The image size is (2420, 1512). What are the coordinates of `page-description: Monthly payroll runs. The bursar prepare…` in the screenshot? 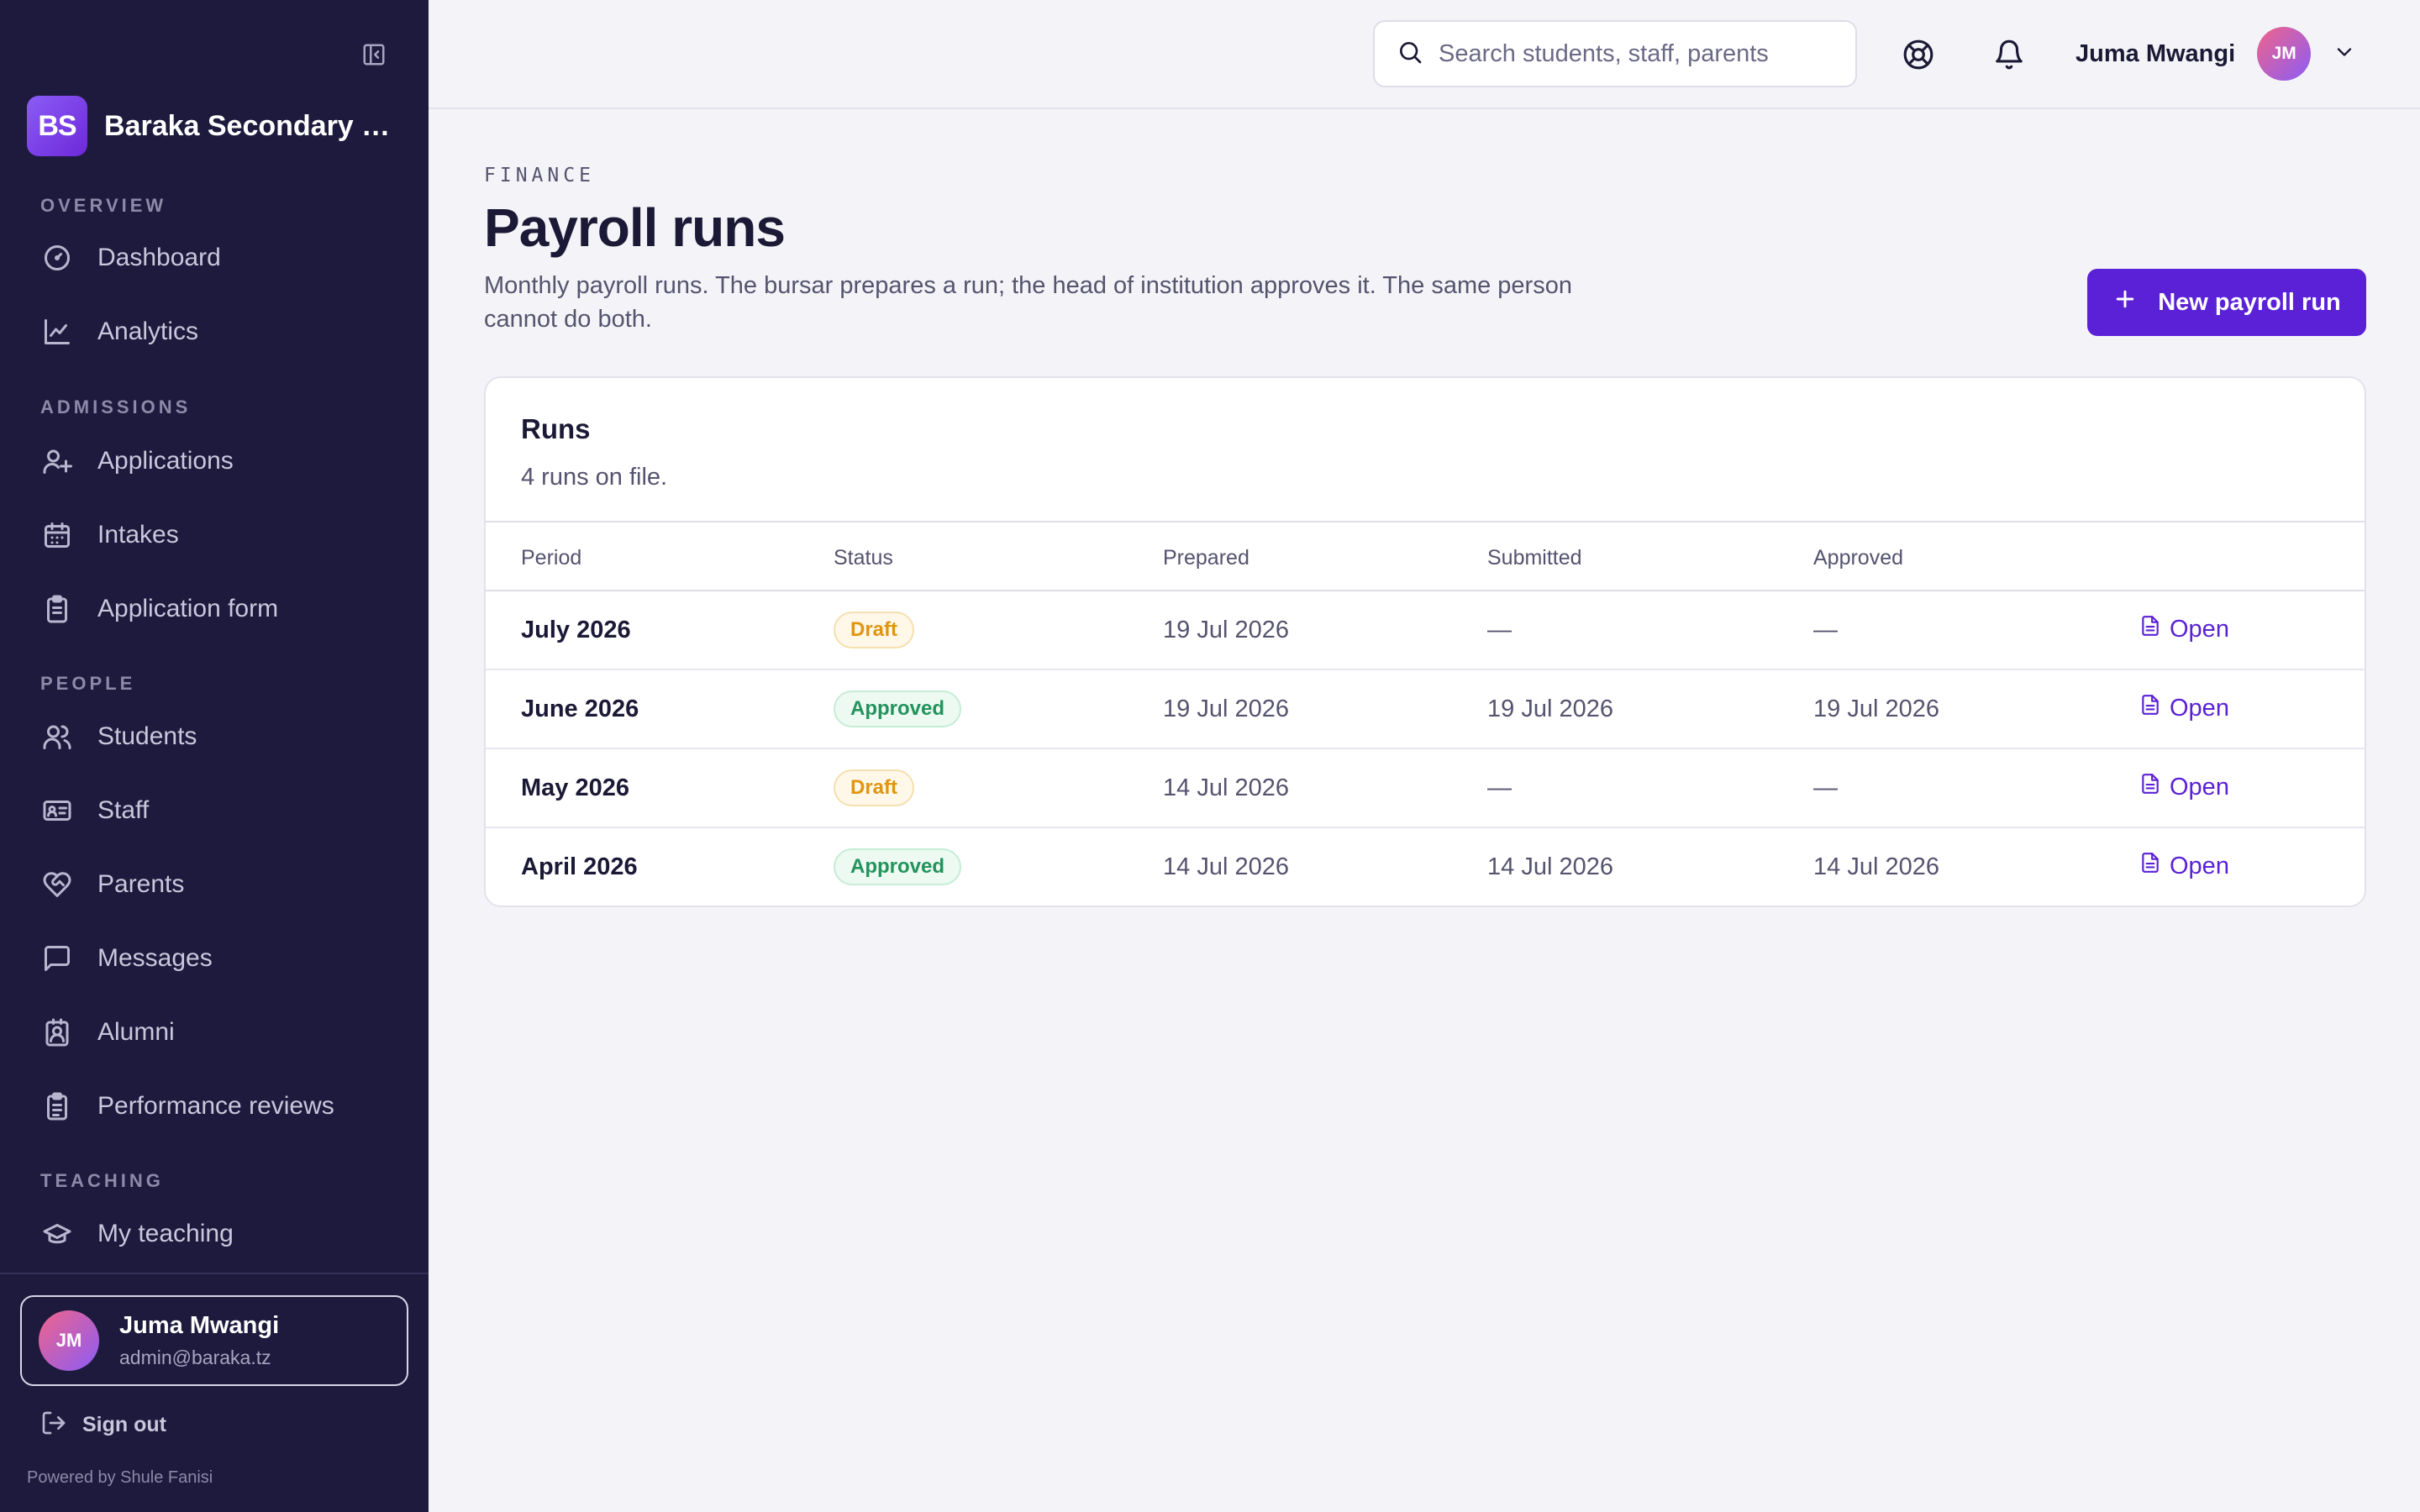 It's located at (1028, 302).